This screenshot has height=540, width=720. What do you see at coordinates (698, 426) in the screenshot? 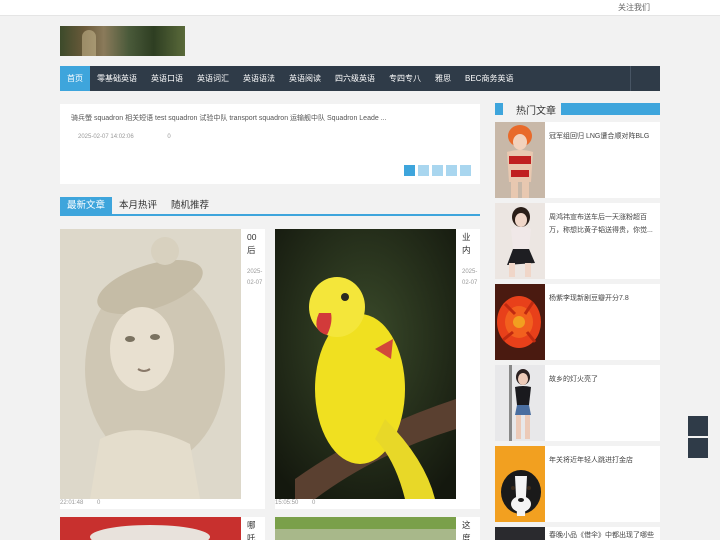
I see `float-button-up` at bounding box center [698, 426].